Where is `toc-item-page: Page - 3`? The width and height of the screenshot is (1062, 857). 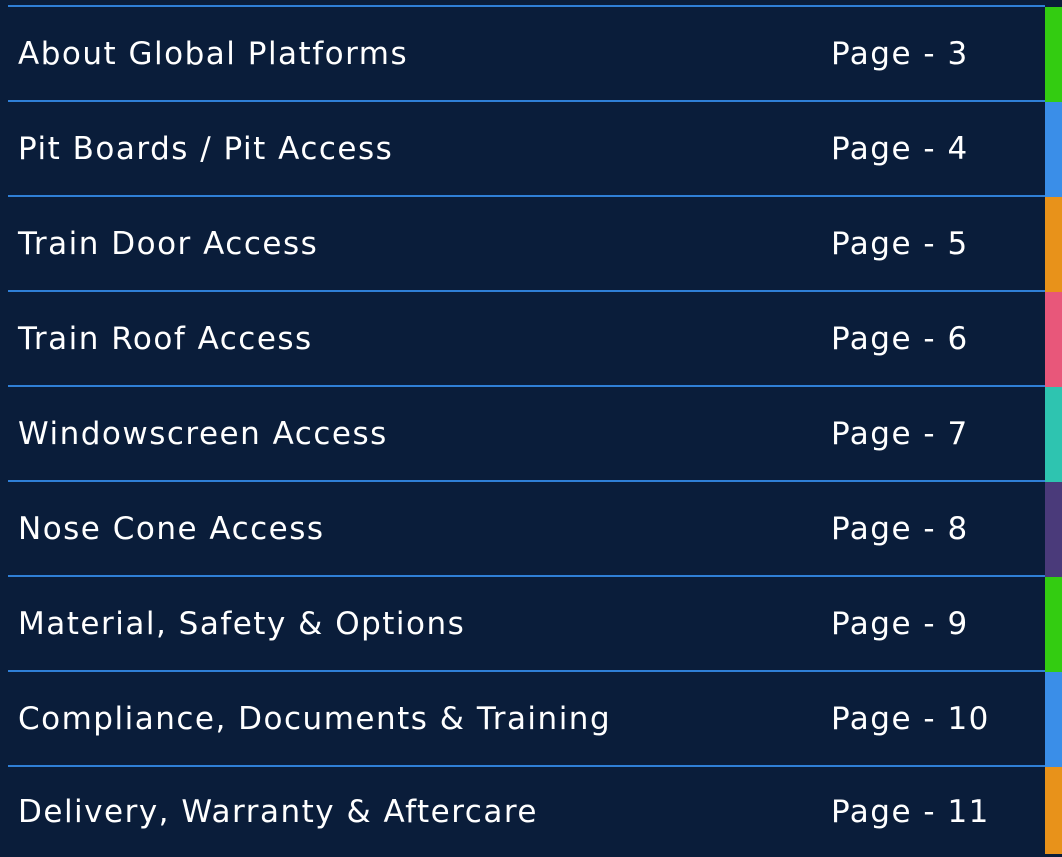 toc-item-page: Page - 3 is located at coordinates (900, 54).